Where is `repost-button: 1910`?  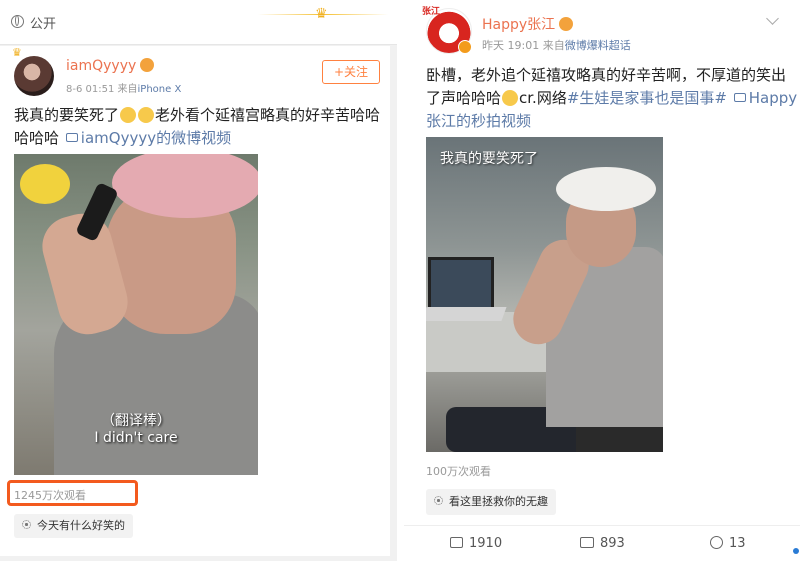
repost-button: 1910 is located at coordinates (476, 544).